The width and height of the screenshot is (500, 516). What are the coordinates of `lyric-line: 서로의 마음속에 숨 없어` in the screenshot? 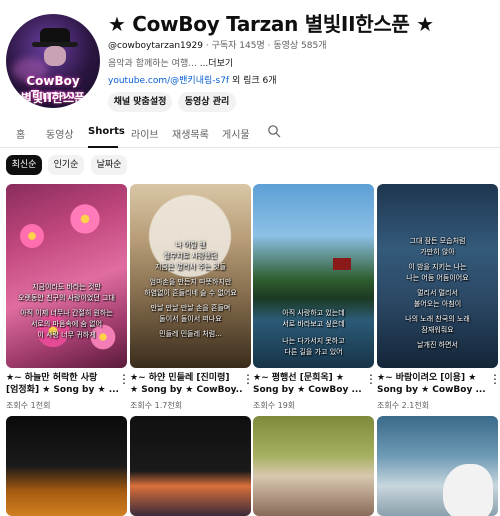 It's located at (66, 324).